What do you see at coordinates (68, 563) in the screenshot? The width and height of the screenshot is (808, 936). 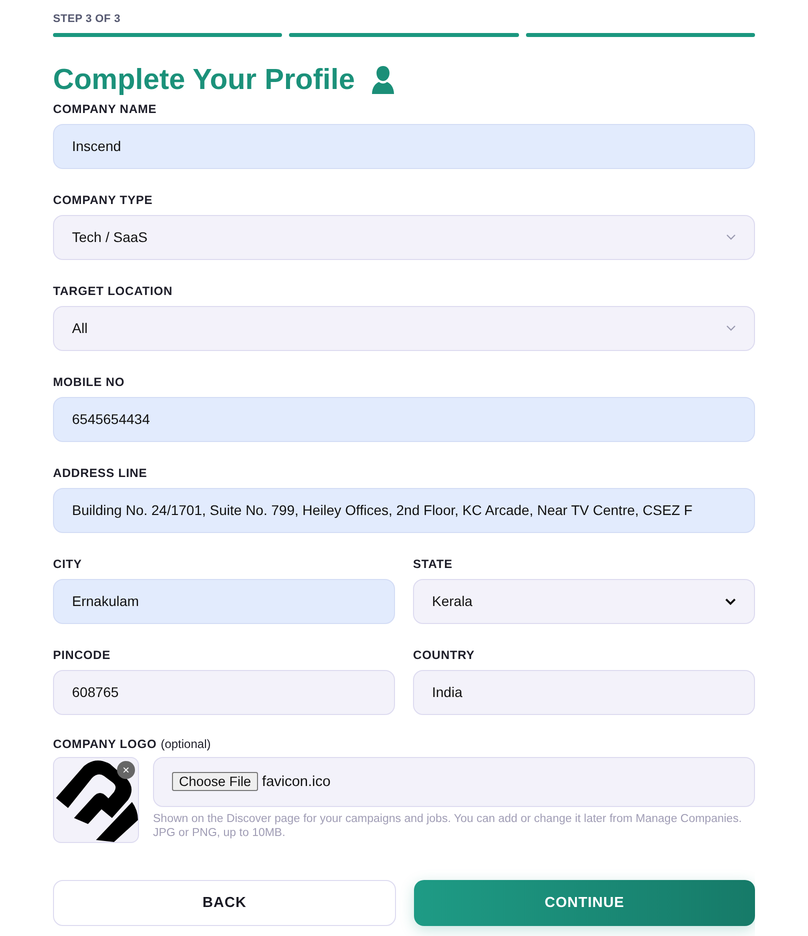 I see `field-label: CITY` at bounding box center [68, 563].